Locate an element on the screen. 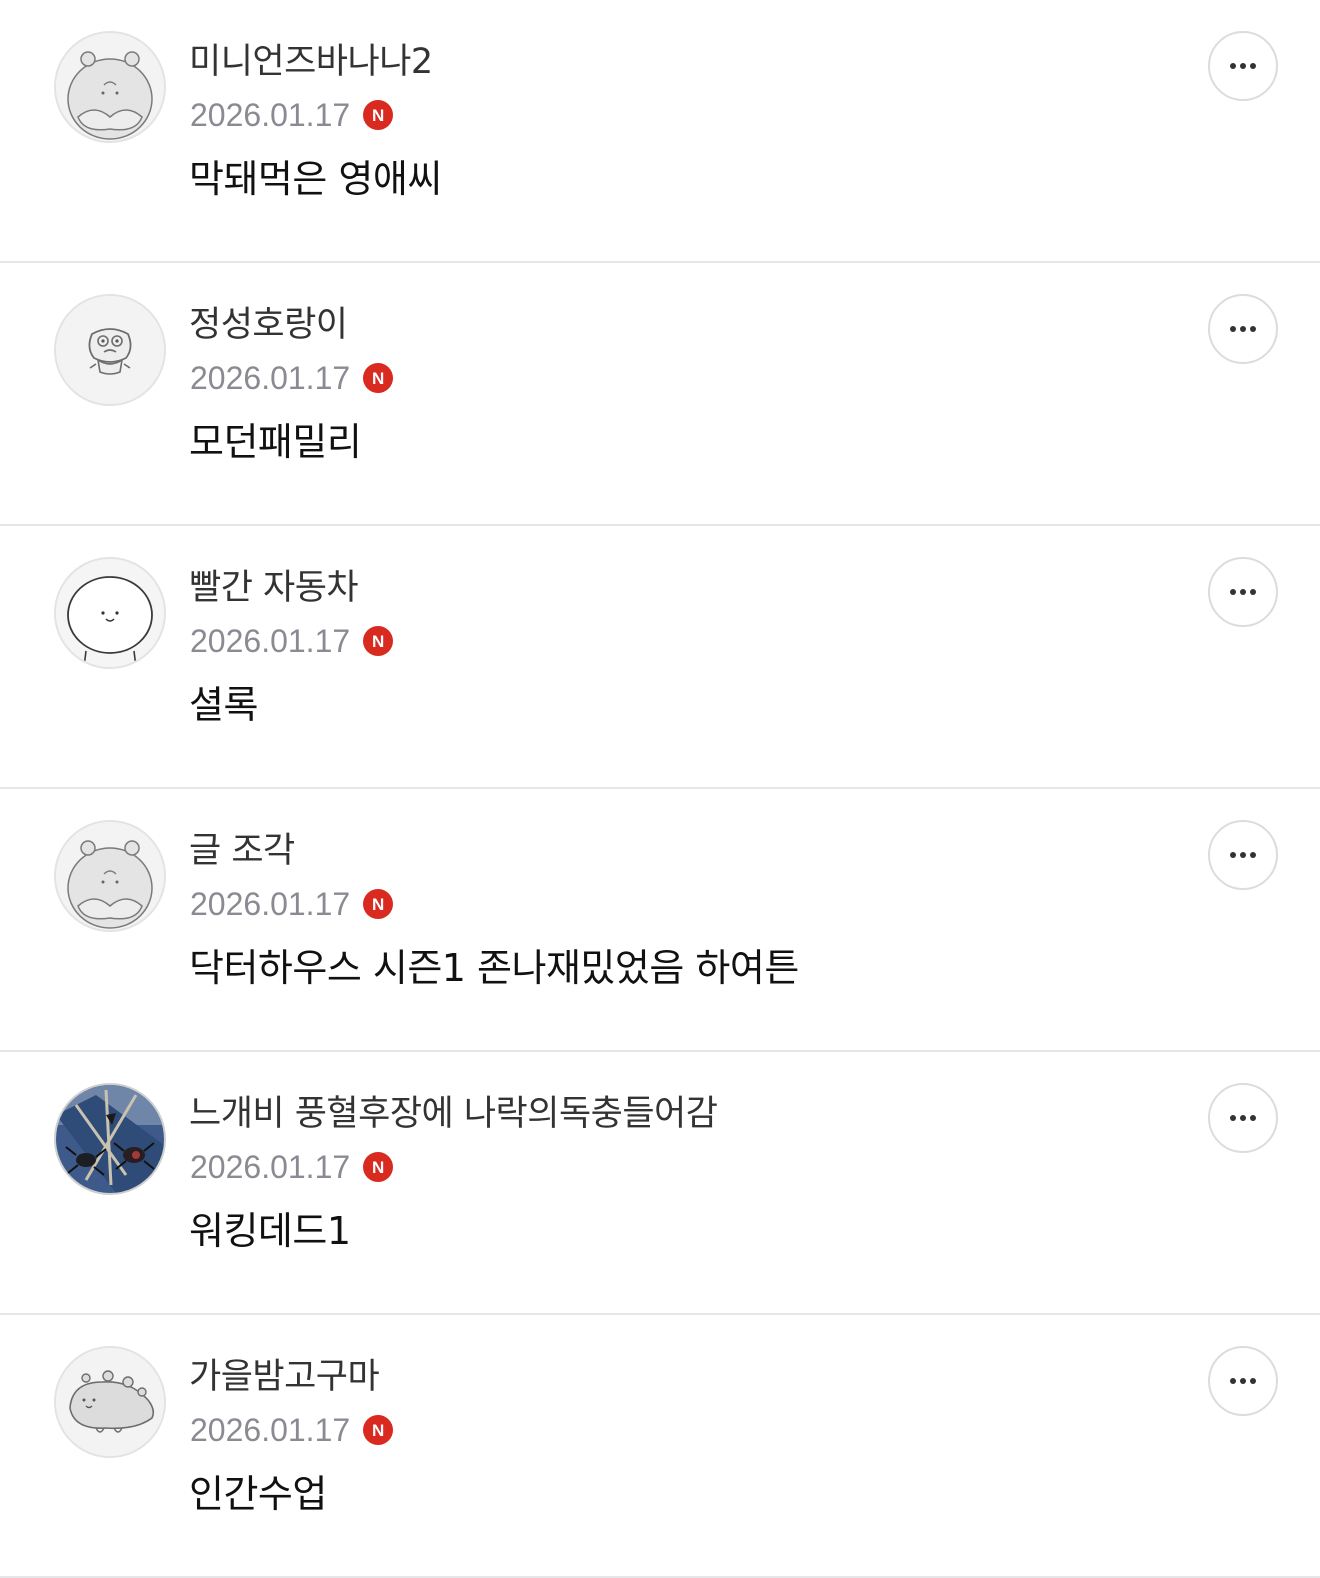 Image resolution: width=1320 pixels, height=1578 pixels. comment-text: 워킹데드1 is located at coordinates (270, 1231).